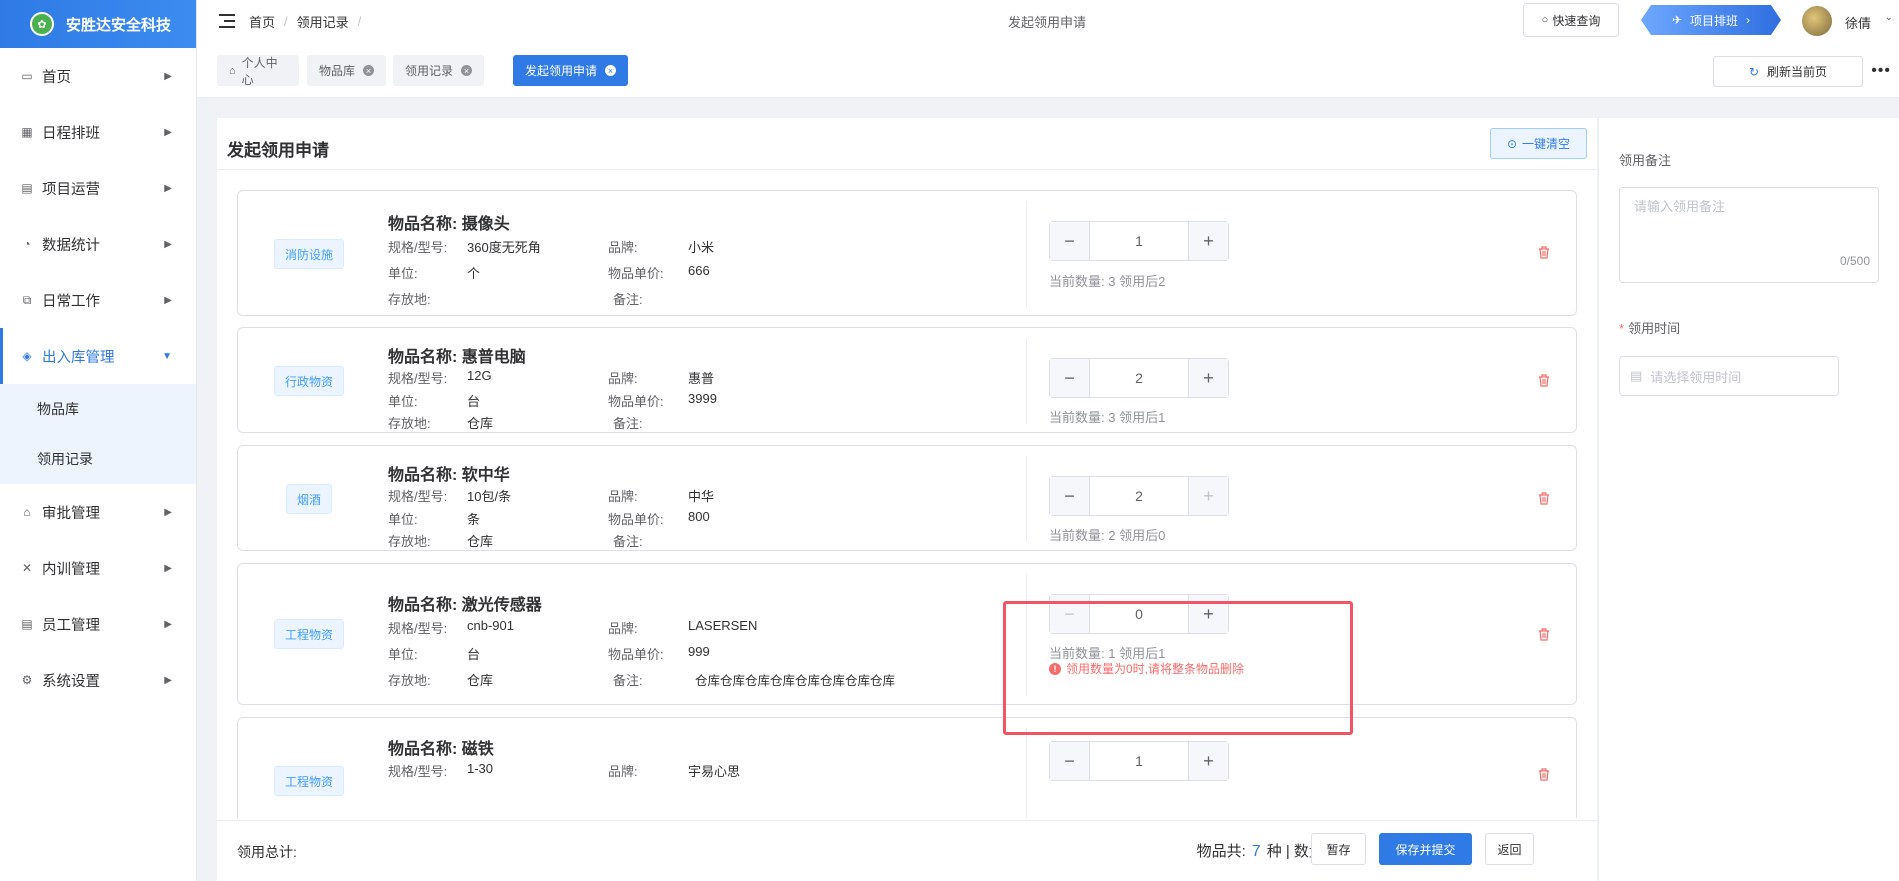 The height and width of the screenshot is (881, 1899). I want to click on save-submit-button: 保存并提交, so click(1425, 849).